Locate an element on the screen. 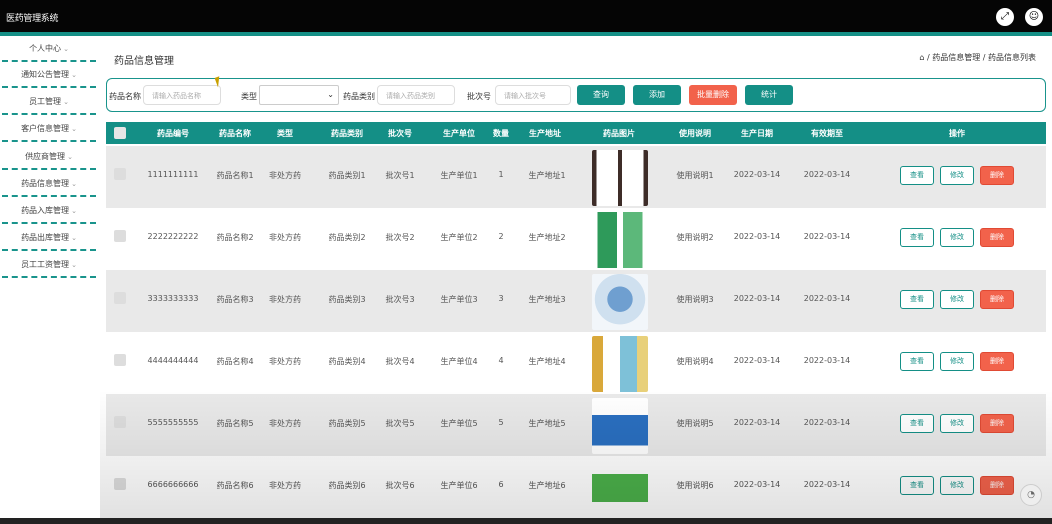 Image resolution: width=1052 pixels, height=524 pixels. column-header: 有效期至 is located at coordinates (827, 133).